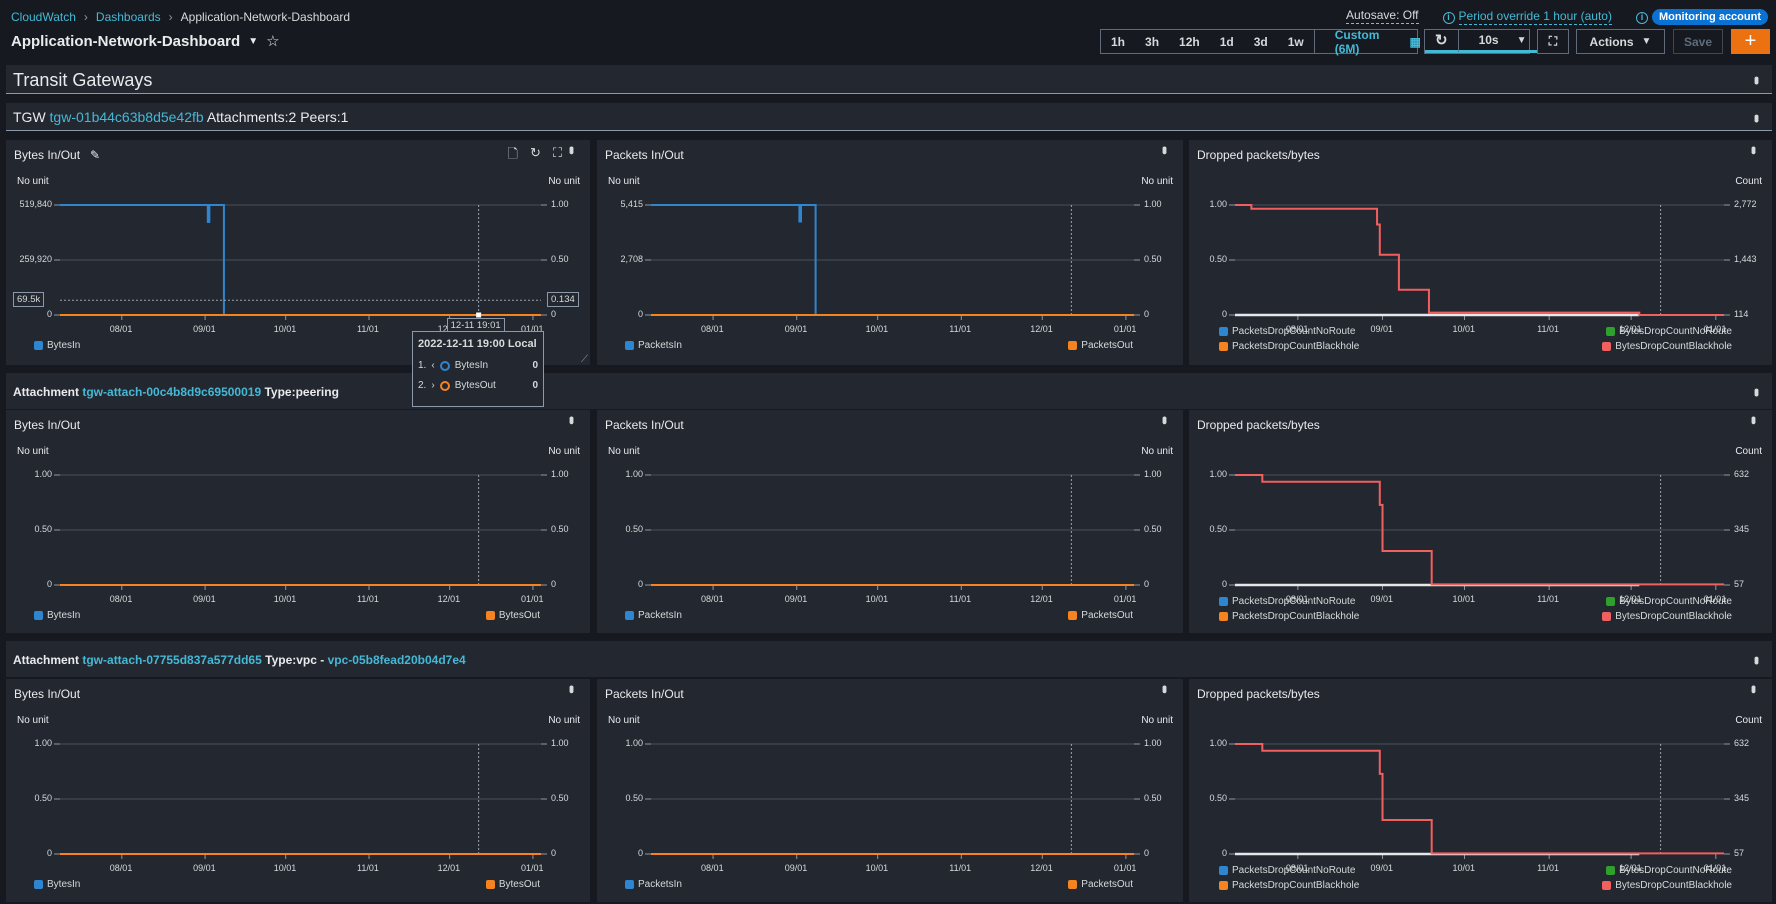 The image size is (1776, 904). What do you see at coordinates (1620, 41) in the screenshot?
I see `actions-button: Actions ▼` at bounding box center [1620, 41].